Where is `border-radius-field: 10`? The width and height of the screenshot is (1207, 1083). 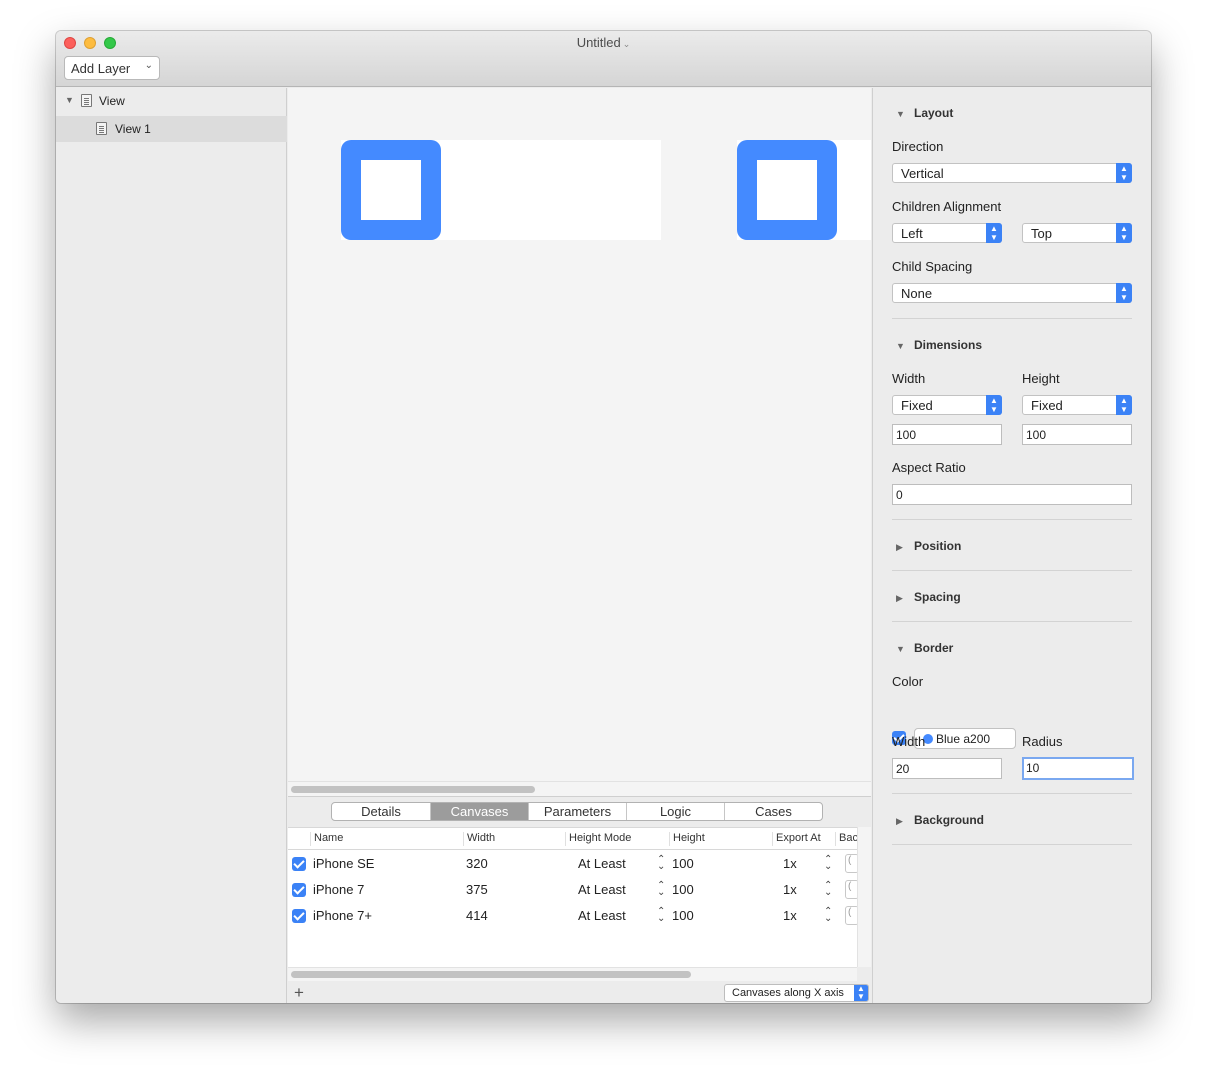
border-radius-field: 10 is located at coordinates (1078, 768).